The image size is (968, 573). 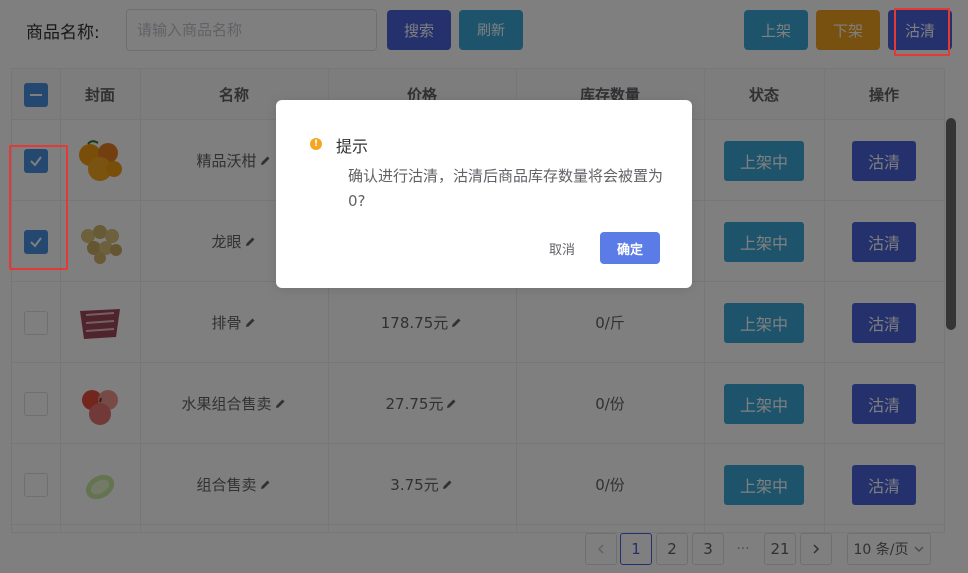 What do you see at coordinates (562, 248) in the screenshot?
I see `dialog-cancel-button: 取消` at bounding box center [562, 248].